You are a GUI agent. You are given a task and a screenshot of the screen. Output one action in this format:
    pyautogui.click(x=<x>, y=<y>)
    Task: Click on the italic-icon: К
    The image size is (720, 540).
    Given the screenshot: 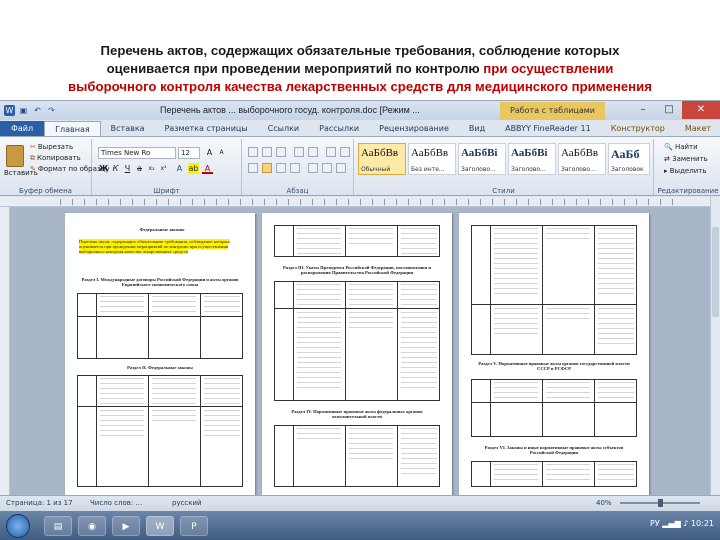 What is the action you would take?
    pyautogui.click(x=115, y=168)
    